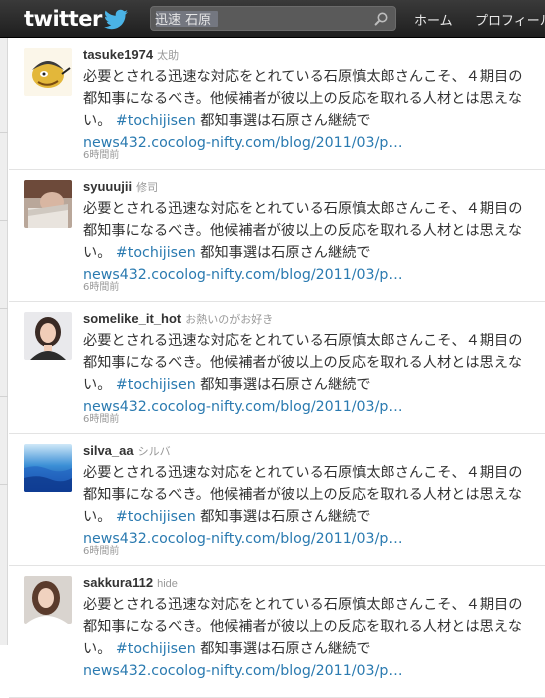  Describe the element at coordinates (229, 320) in the screenshot. I see `real-name: お熱いのがお好き` at that location.